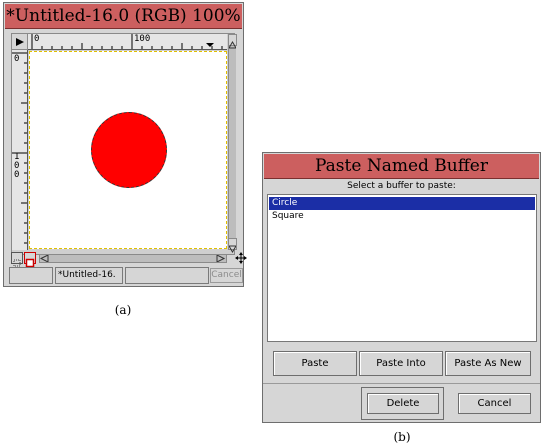 Image resolution: width=541 pixels, height=446 pixels. What do you see at coordinates (401, 166) in the screenshot?
I see `dialog-title: Paste Named Buffer` at bounding box center [401, 166].